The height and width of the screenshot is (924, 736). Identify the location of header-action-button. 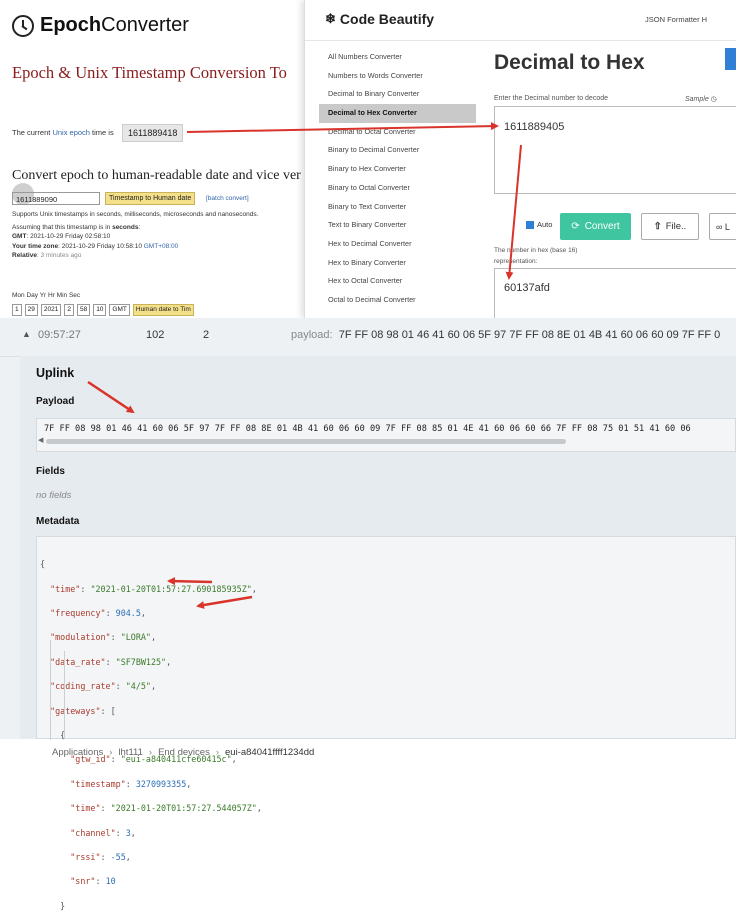
(730, 59).